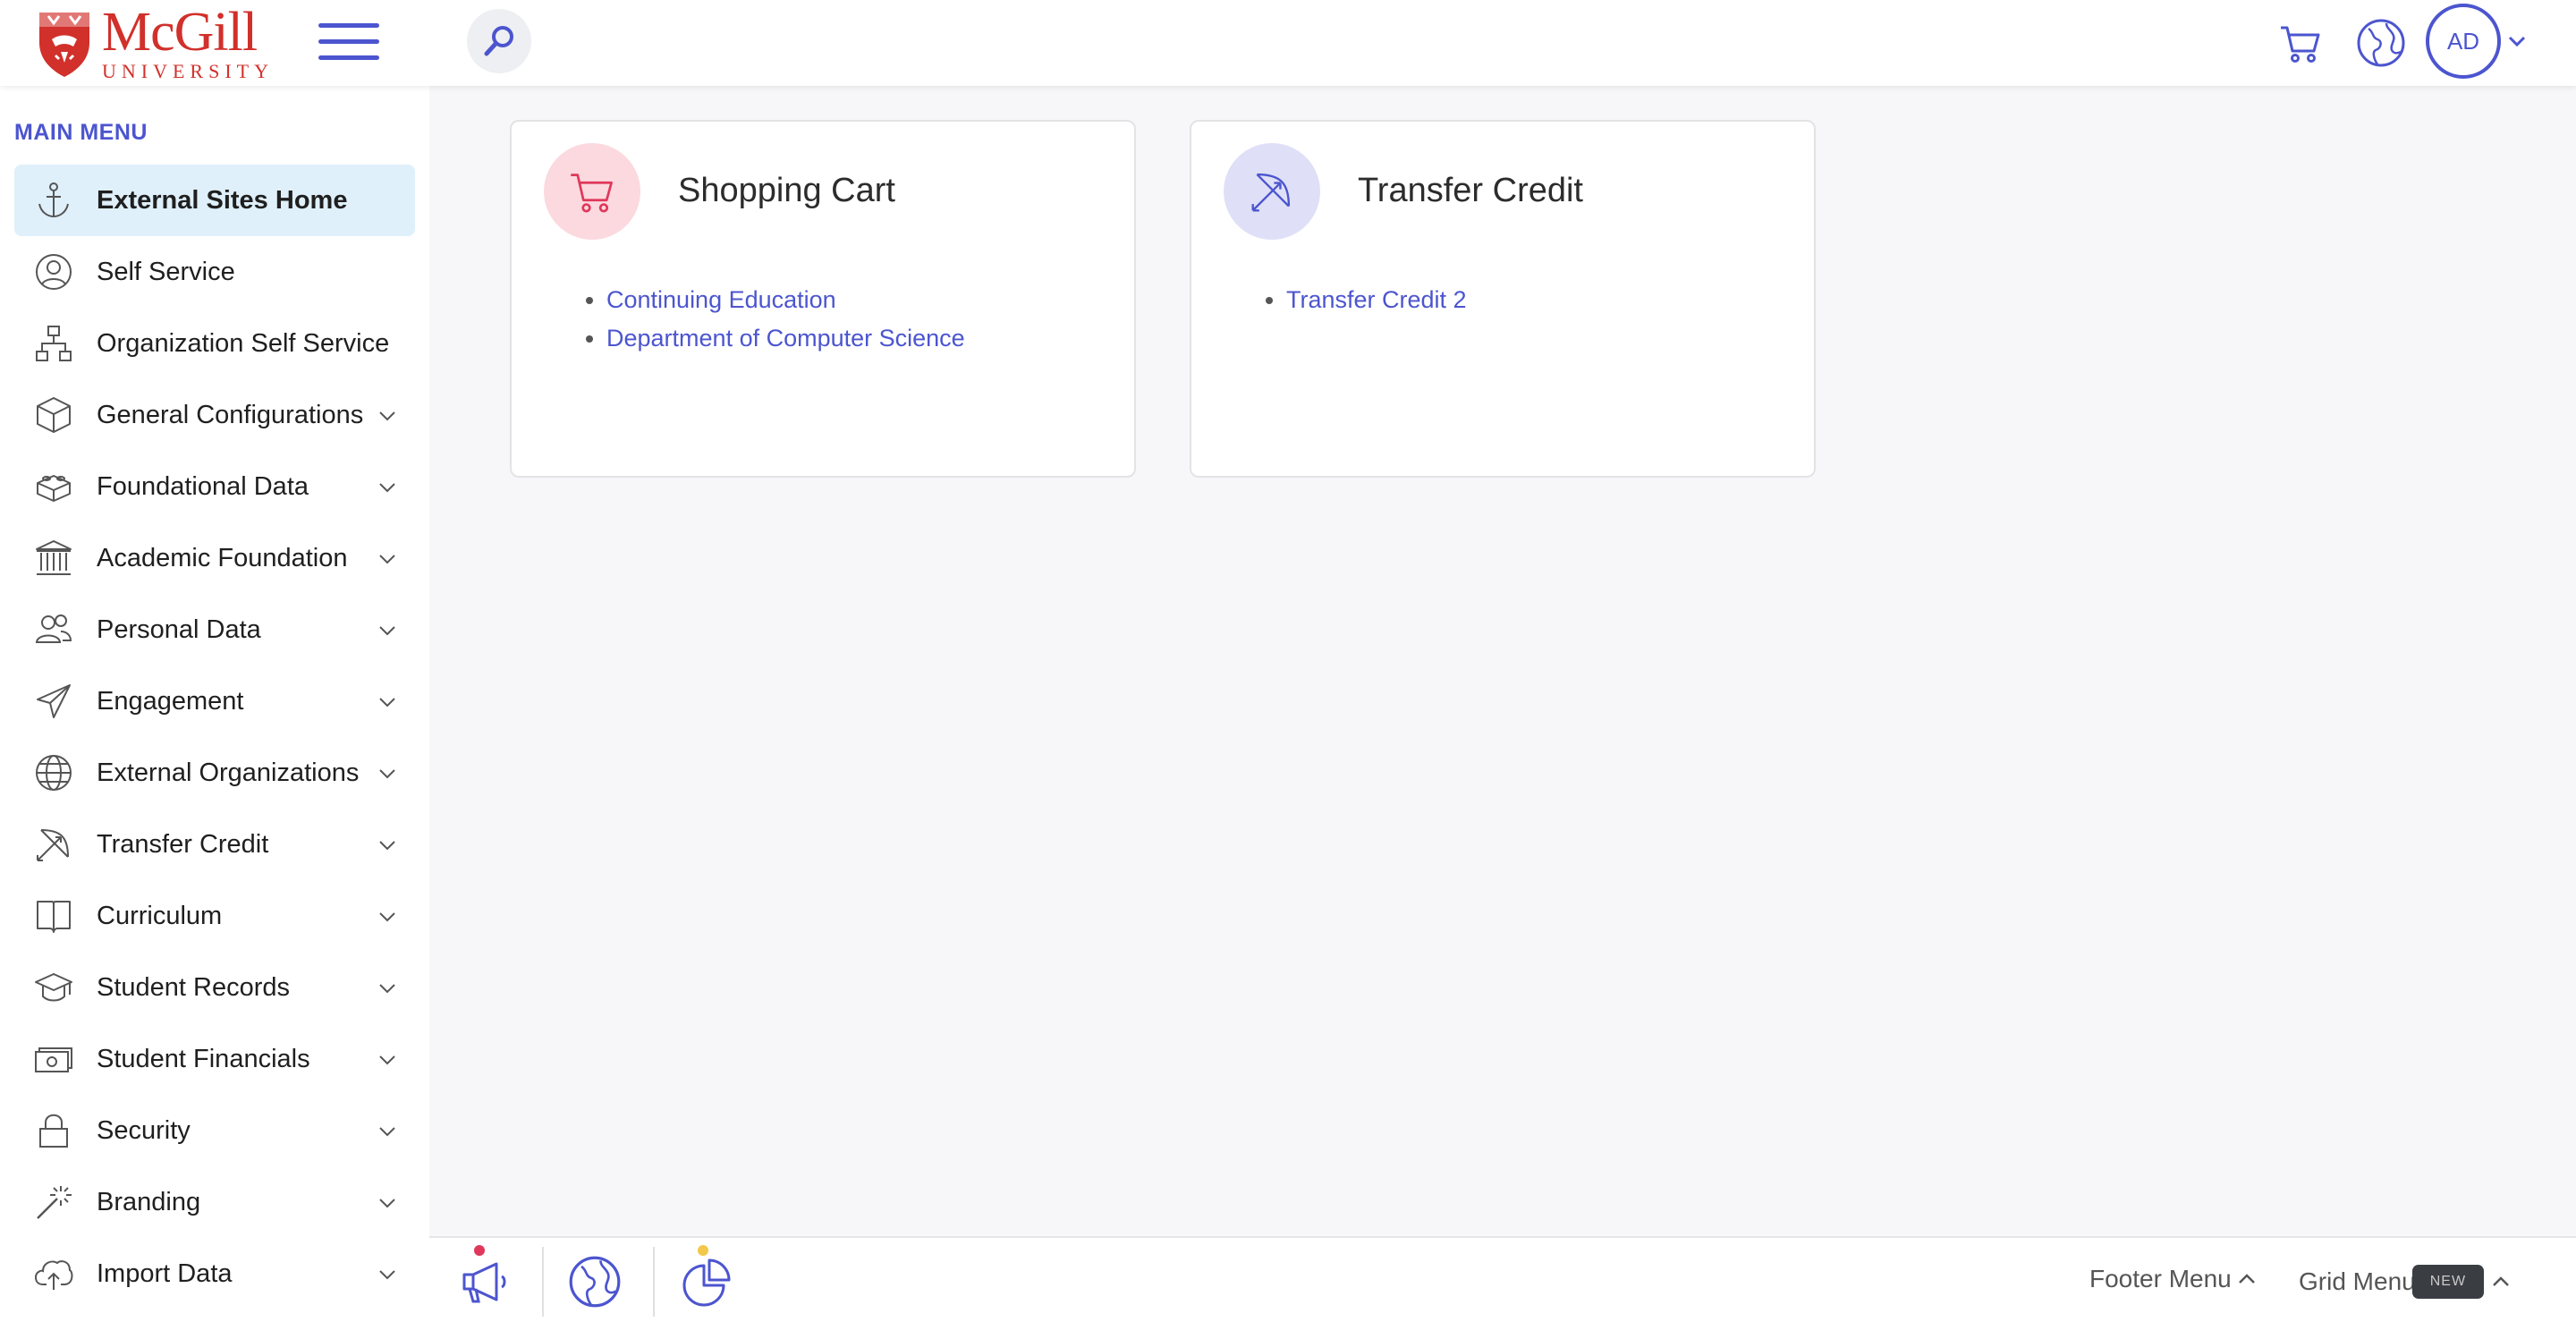  I want to click on new-badge: NEW, so click(2448, 1282).